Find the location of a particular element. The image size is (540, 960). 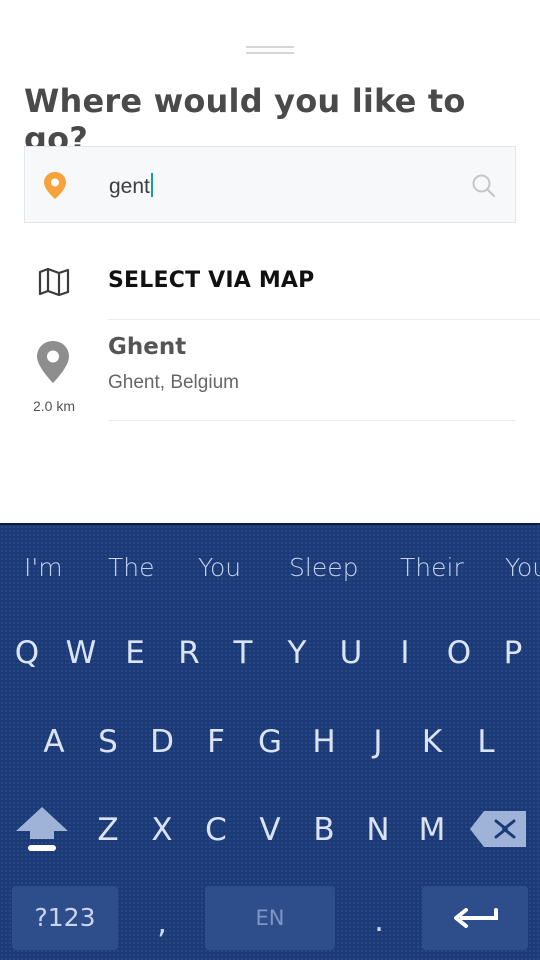

divider is located at coordinates (312, 420).